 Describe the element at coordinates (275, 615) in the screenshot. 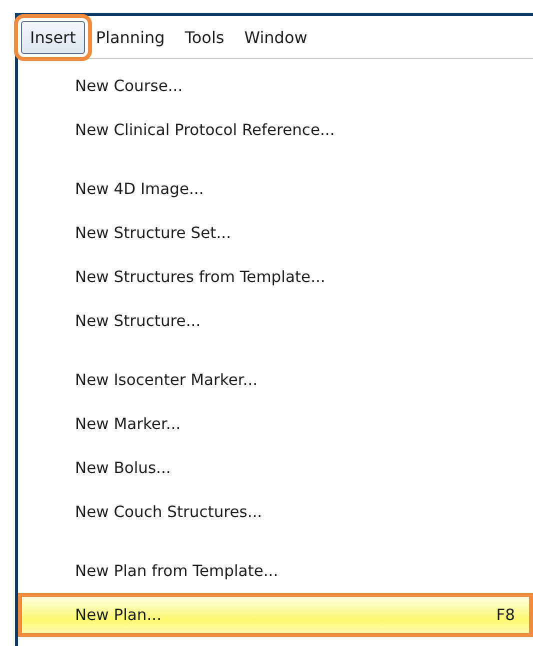

I see `menu-item: New Plan... F8` at that location.